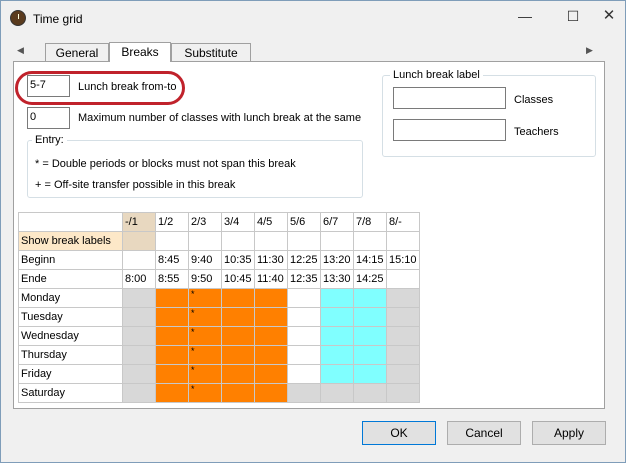  I want to click on time-cell: 10:45, so click(238, 279).